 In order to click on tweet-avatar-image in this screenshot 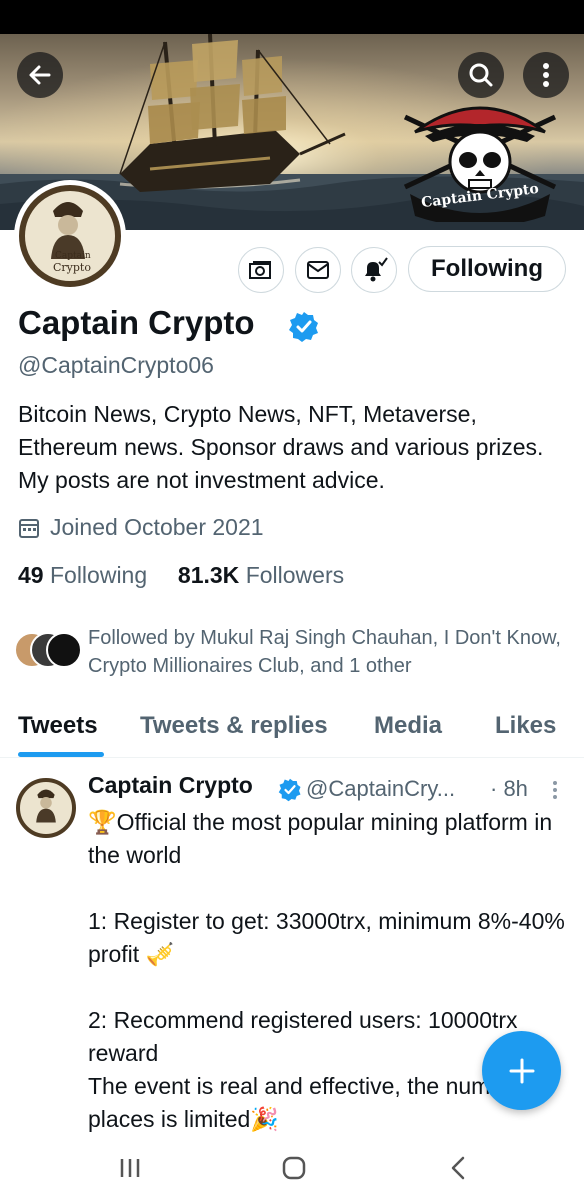, I will do `click(46, 806)`.